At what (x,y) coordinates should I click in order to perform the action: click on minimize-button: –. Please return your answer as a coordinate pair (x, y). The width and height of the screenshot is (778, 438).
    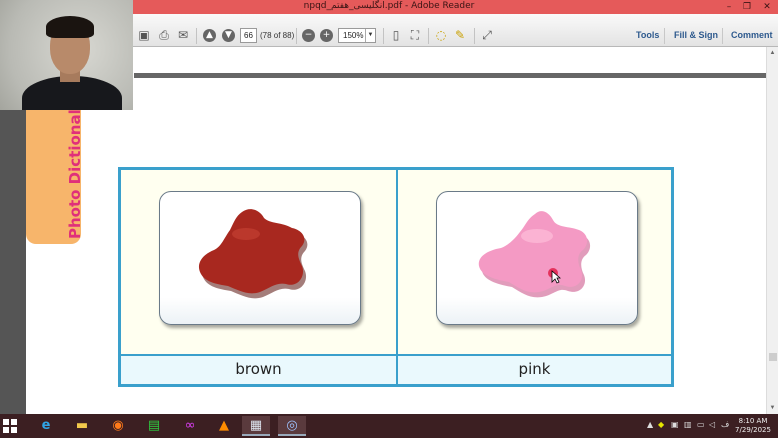
    Looking at the image, I should click on (729, 7).